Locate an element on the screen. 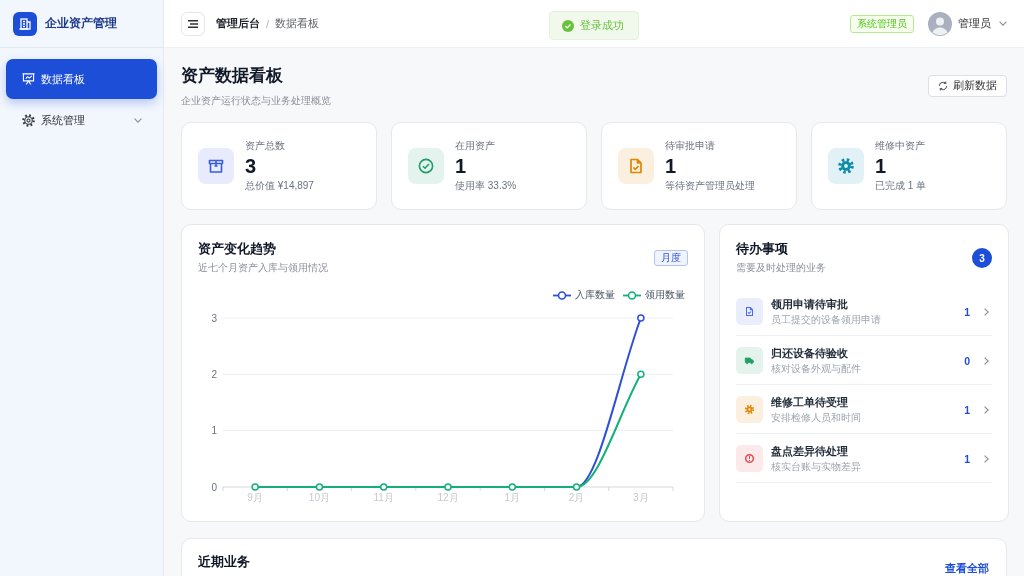 The height and width of the screenshot is (576, 1024). count-badge: 3 is located at coordinates (982, 258).